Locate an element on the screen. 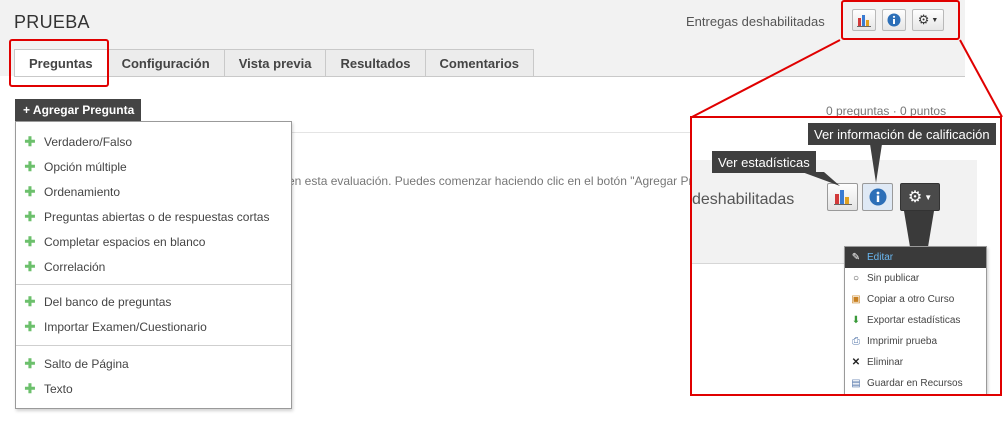 The image size is (1007, 430). zoom-info-button is located at coordinates (877, 197).